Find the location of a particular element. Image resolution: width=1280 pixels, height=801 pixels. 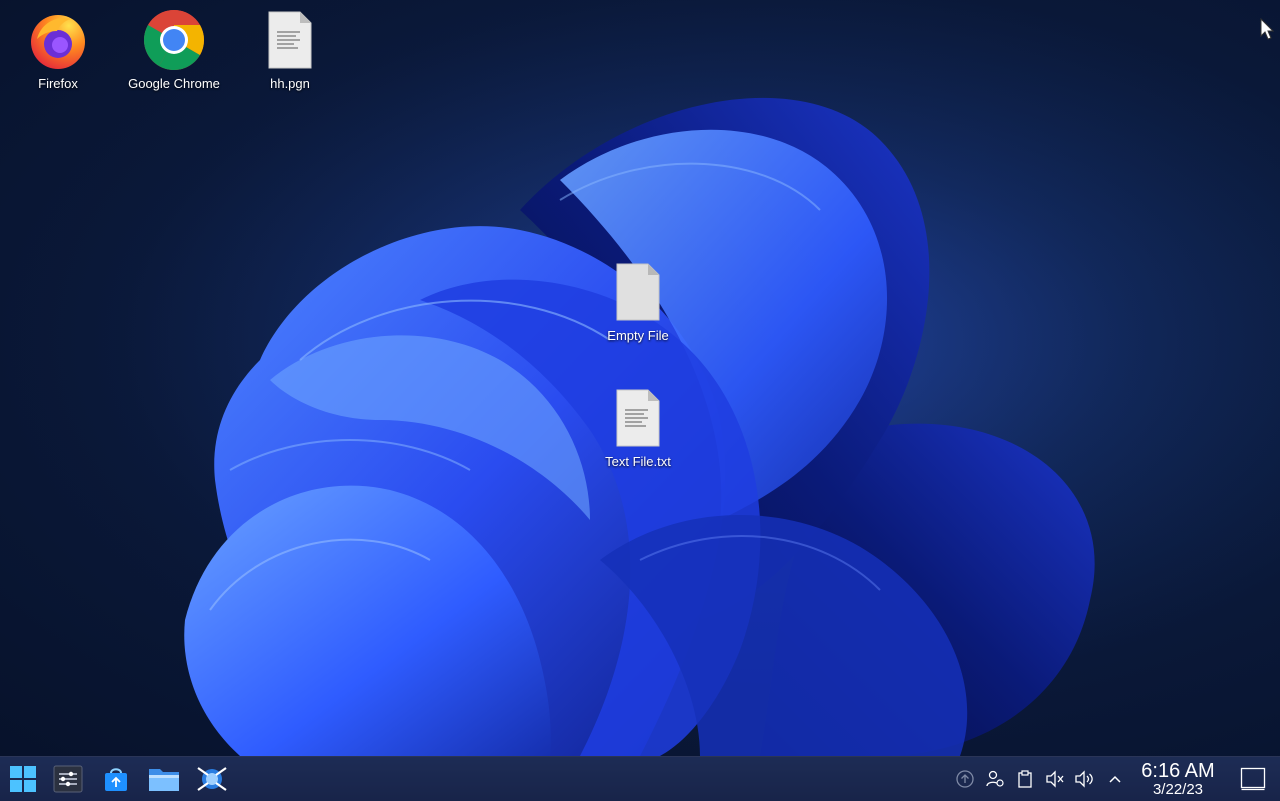

file-manager-button is located at coordinates (164, 779).